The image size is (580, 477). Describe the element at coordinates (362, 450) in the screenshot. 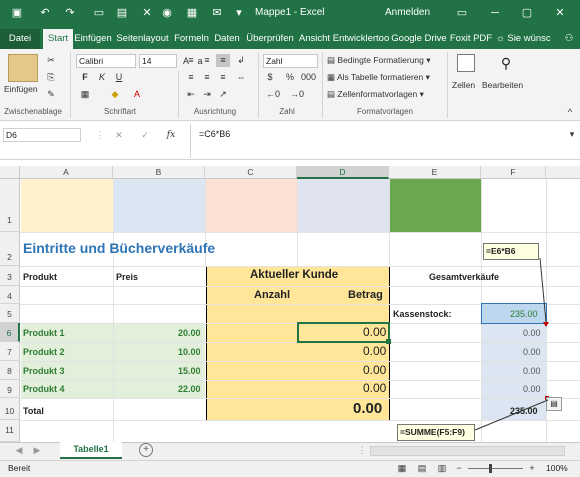

I see `more-sheets-icon: ⋮` at that location.